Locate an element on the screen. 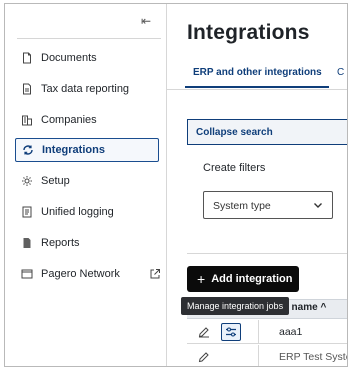 The width and height of the screenshot is (353, 372). tab-next: C is located at coordinates (340, 72).